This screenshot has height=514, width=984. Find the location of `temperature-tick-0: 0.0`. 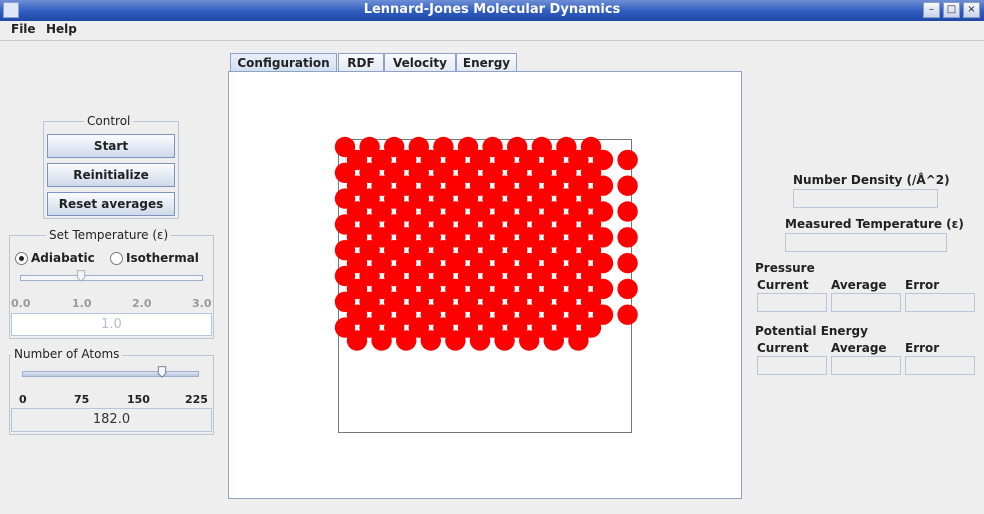

temperature-tick-0: 0.0 is located at coordinates (21, 303).